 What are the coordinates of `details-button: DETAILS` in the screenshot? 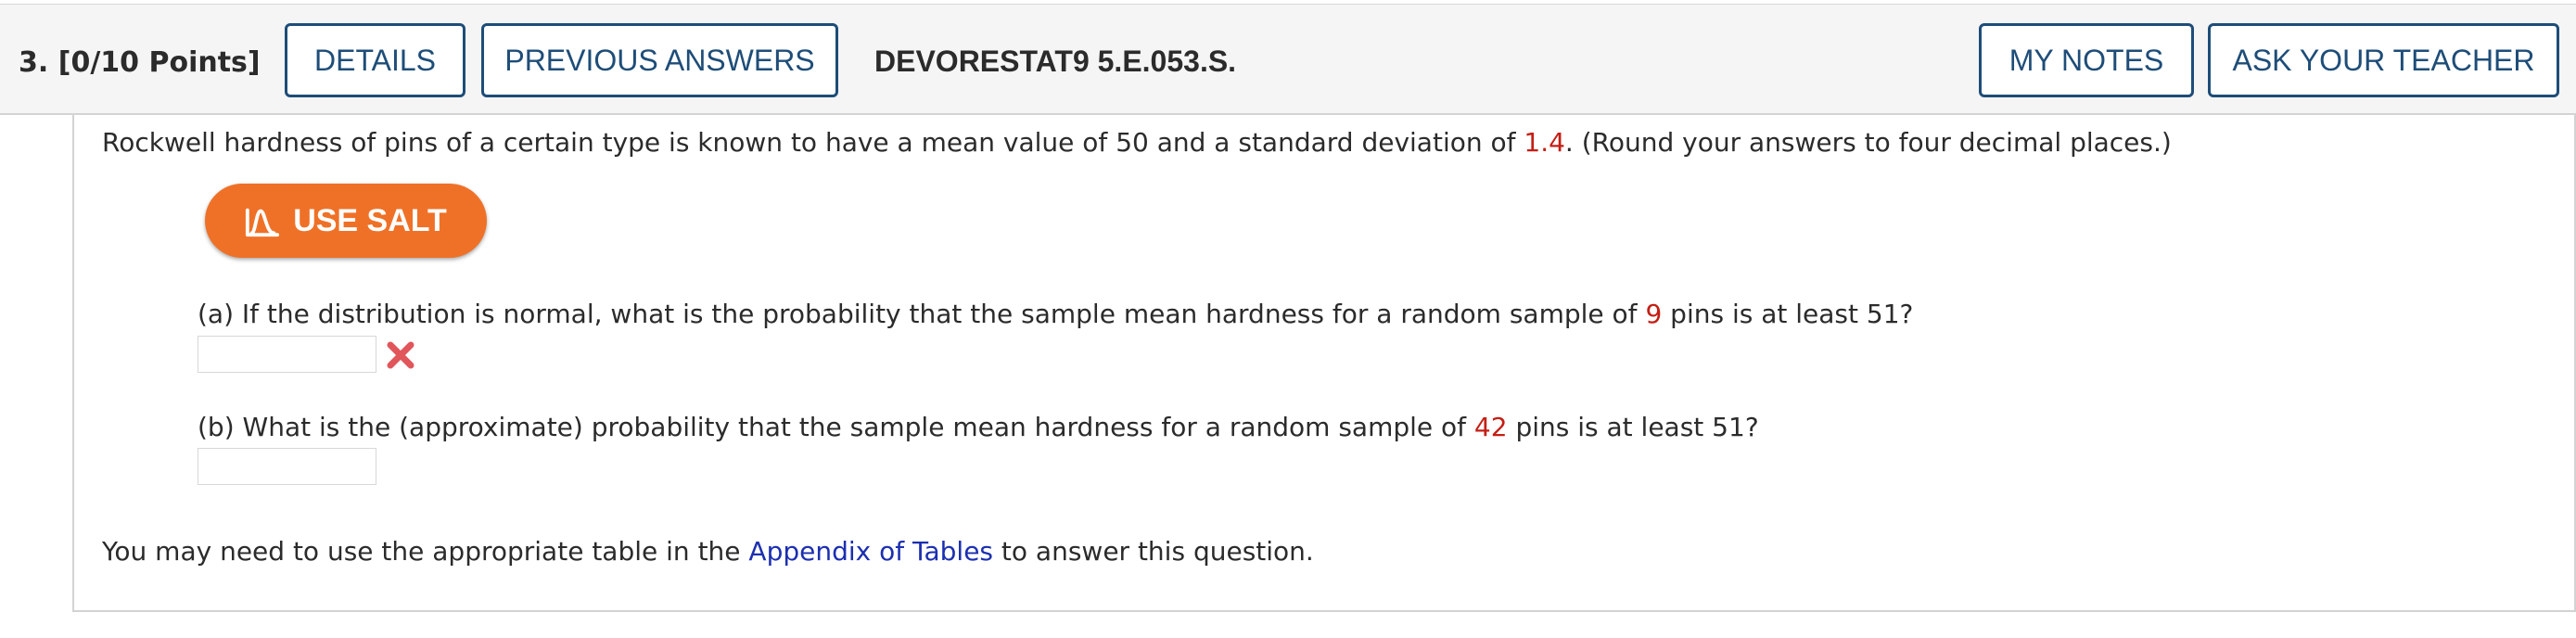 It's located at (375, 60).